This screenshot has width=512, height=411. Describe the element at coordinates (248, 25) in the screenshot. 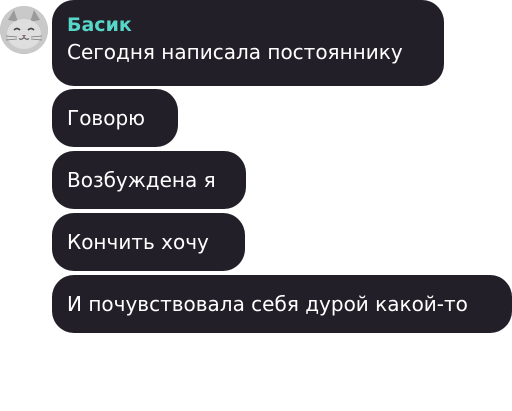

I see `sender-name: Басик` at that location.